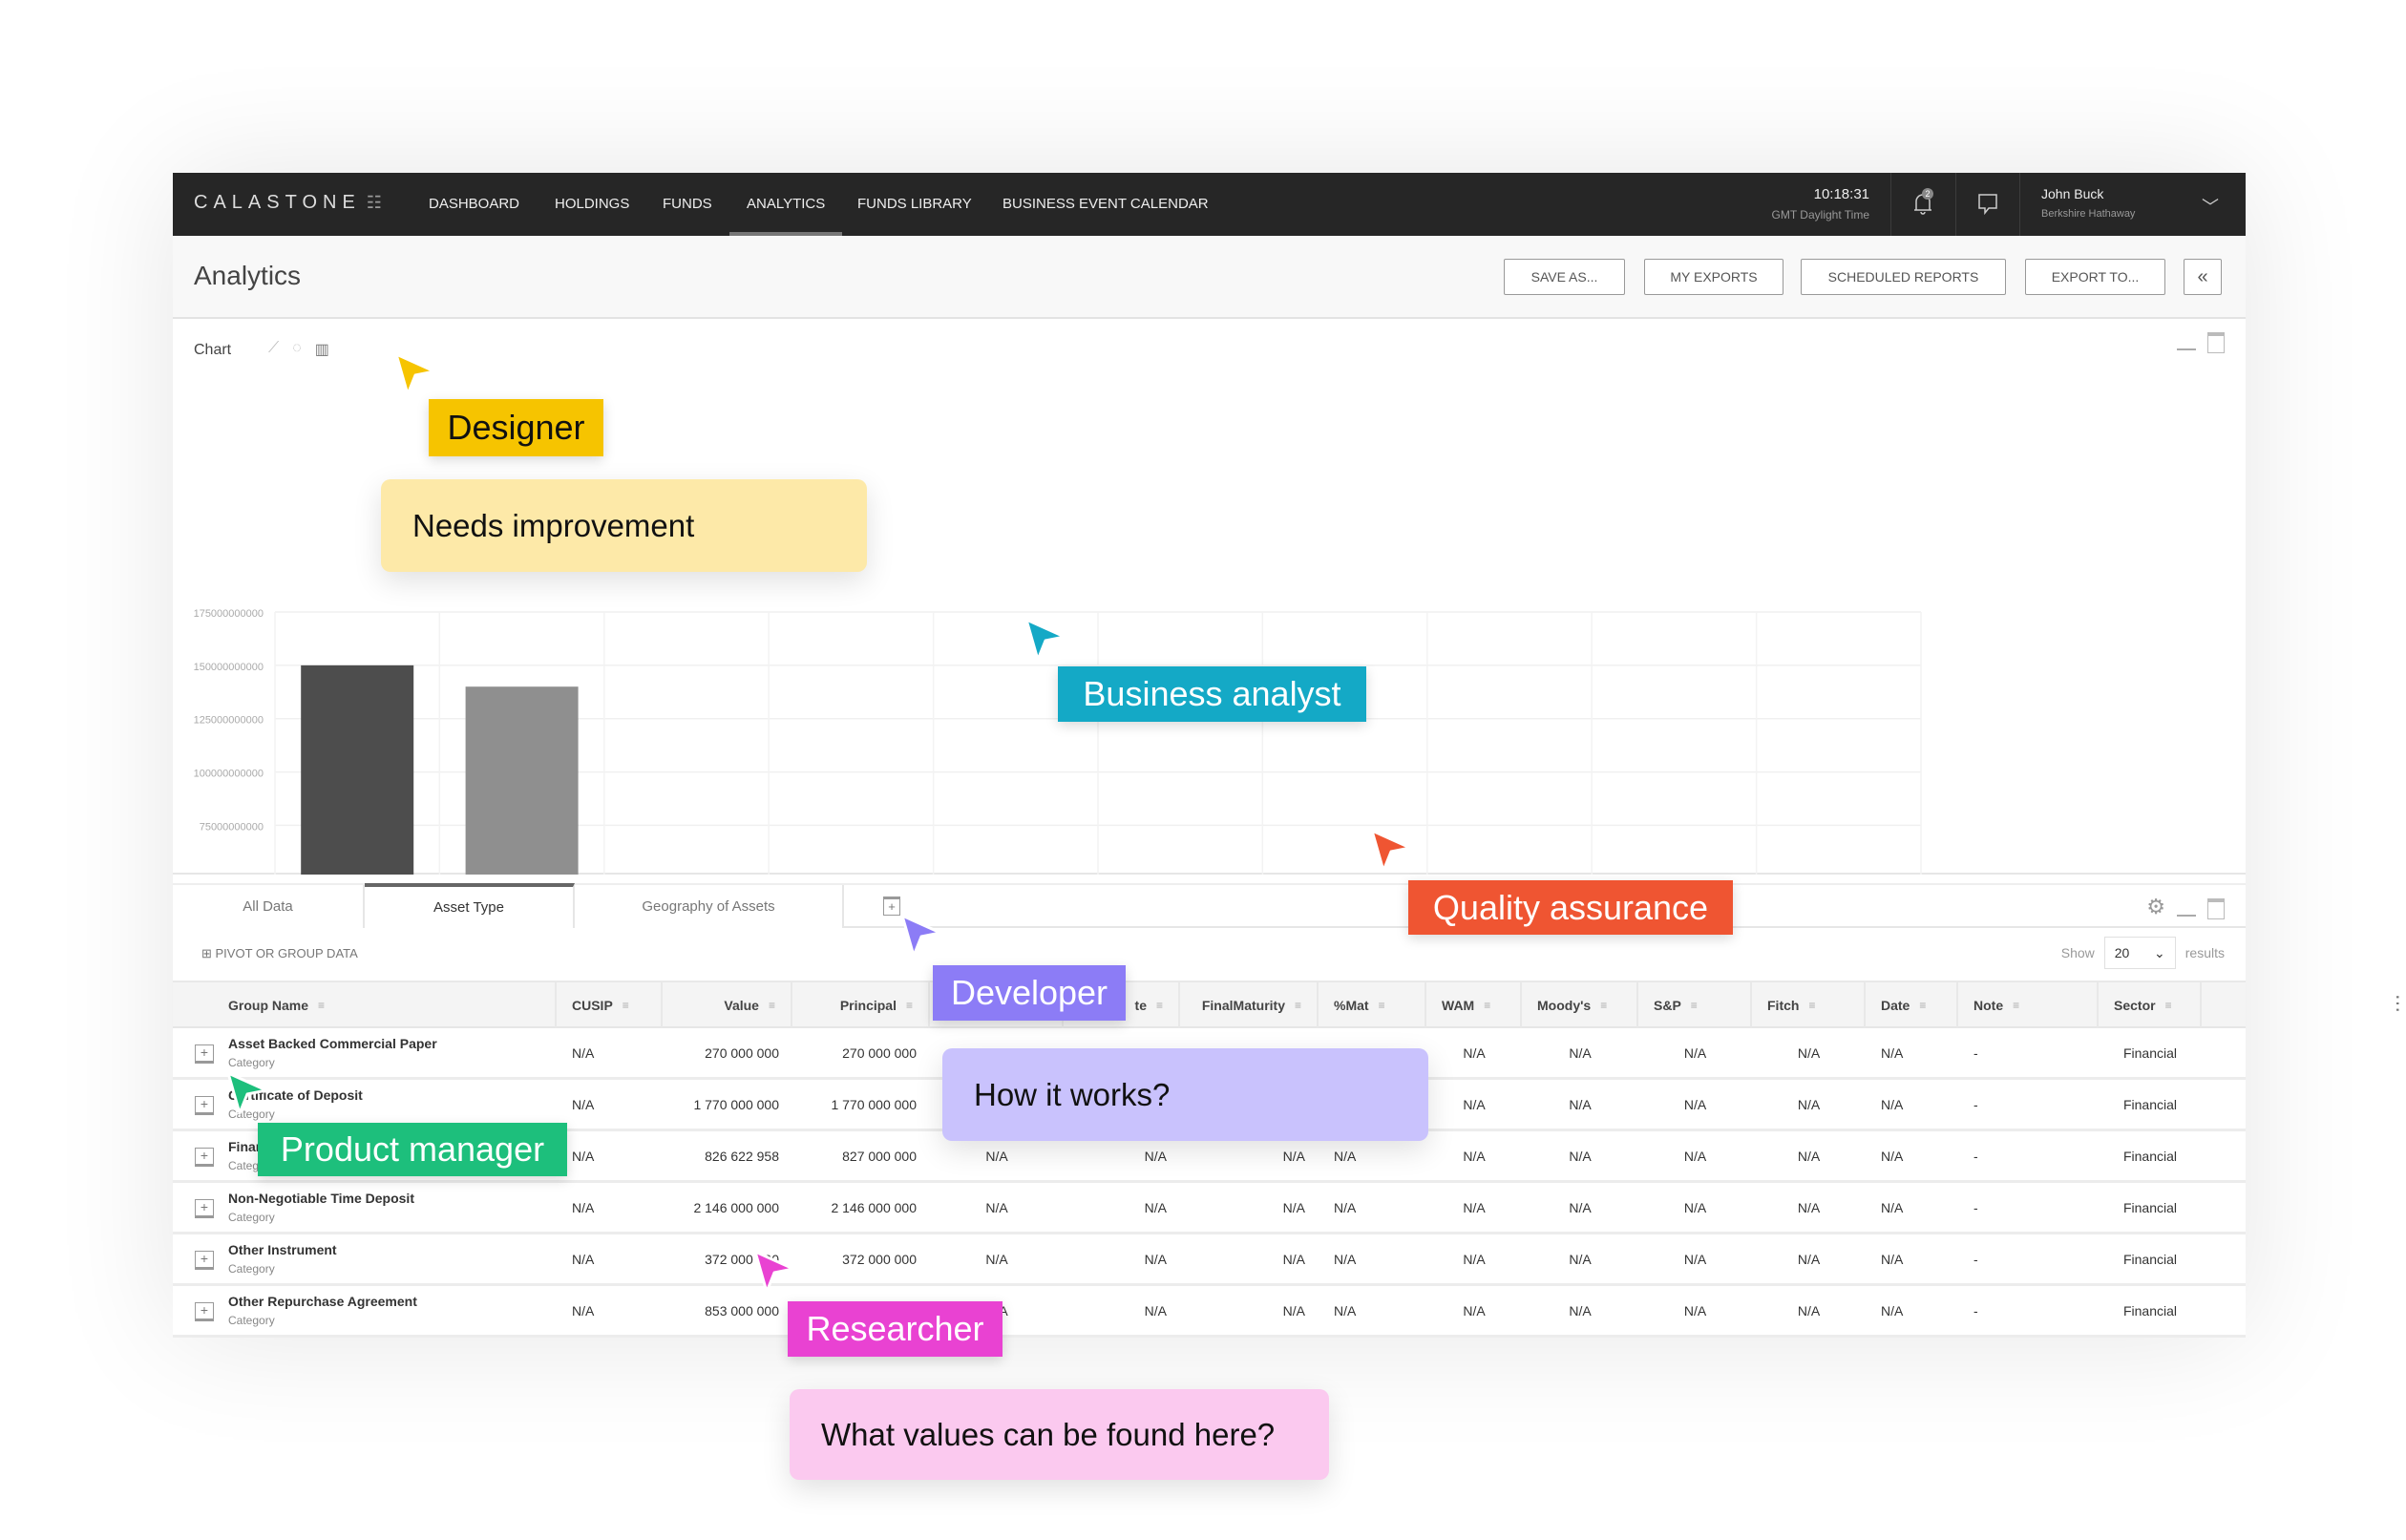 This screenshot has width=2406, height=1540. What do you see at coordinates (279, 953) in the screenshot?
I see `pivot-group-button: ⊞ PIVOT OR GROUP DATA` at bounding box center [279, 953].